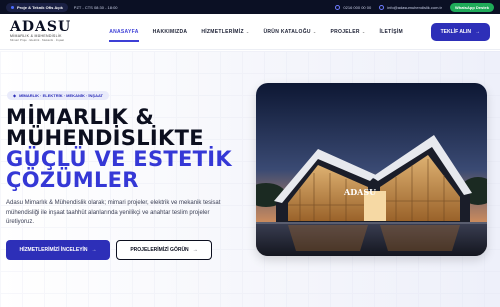 The height and width of the screenshot is (307, 500). Describe the element at coordinates (95, 7) in the screenshot. I see `working-hours: PZT - CTS 08:30 - 18:00` at that location.